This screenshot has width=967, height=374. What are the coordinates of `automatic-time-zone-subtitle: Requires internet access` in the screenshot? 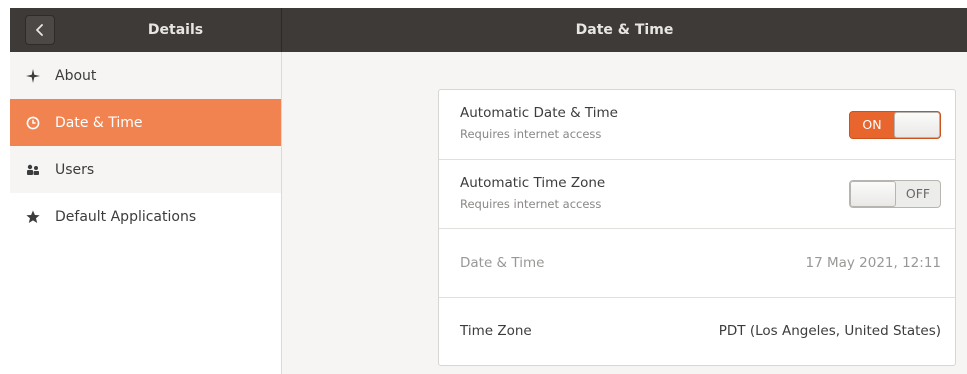 It's located at (531, 204).